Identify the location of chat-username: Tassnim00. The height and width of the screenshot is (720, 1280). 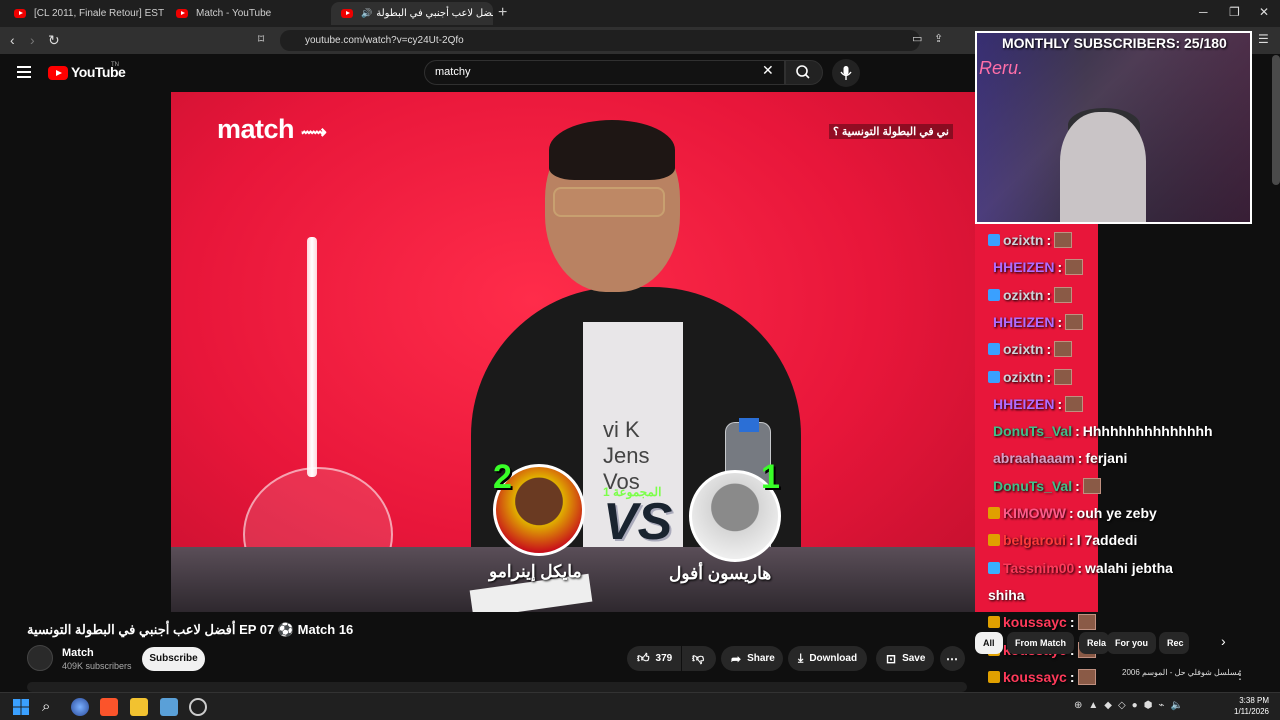
(1038, 568).